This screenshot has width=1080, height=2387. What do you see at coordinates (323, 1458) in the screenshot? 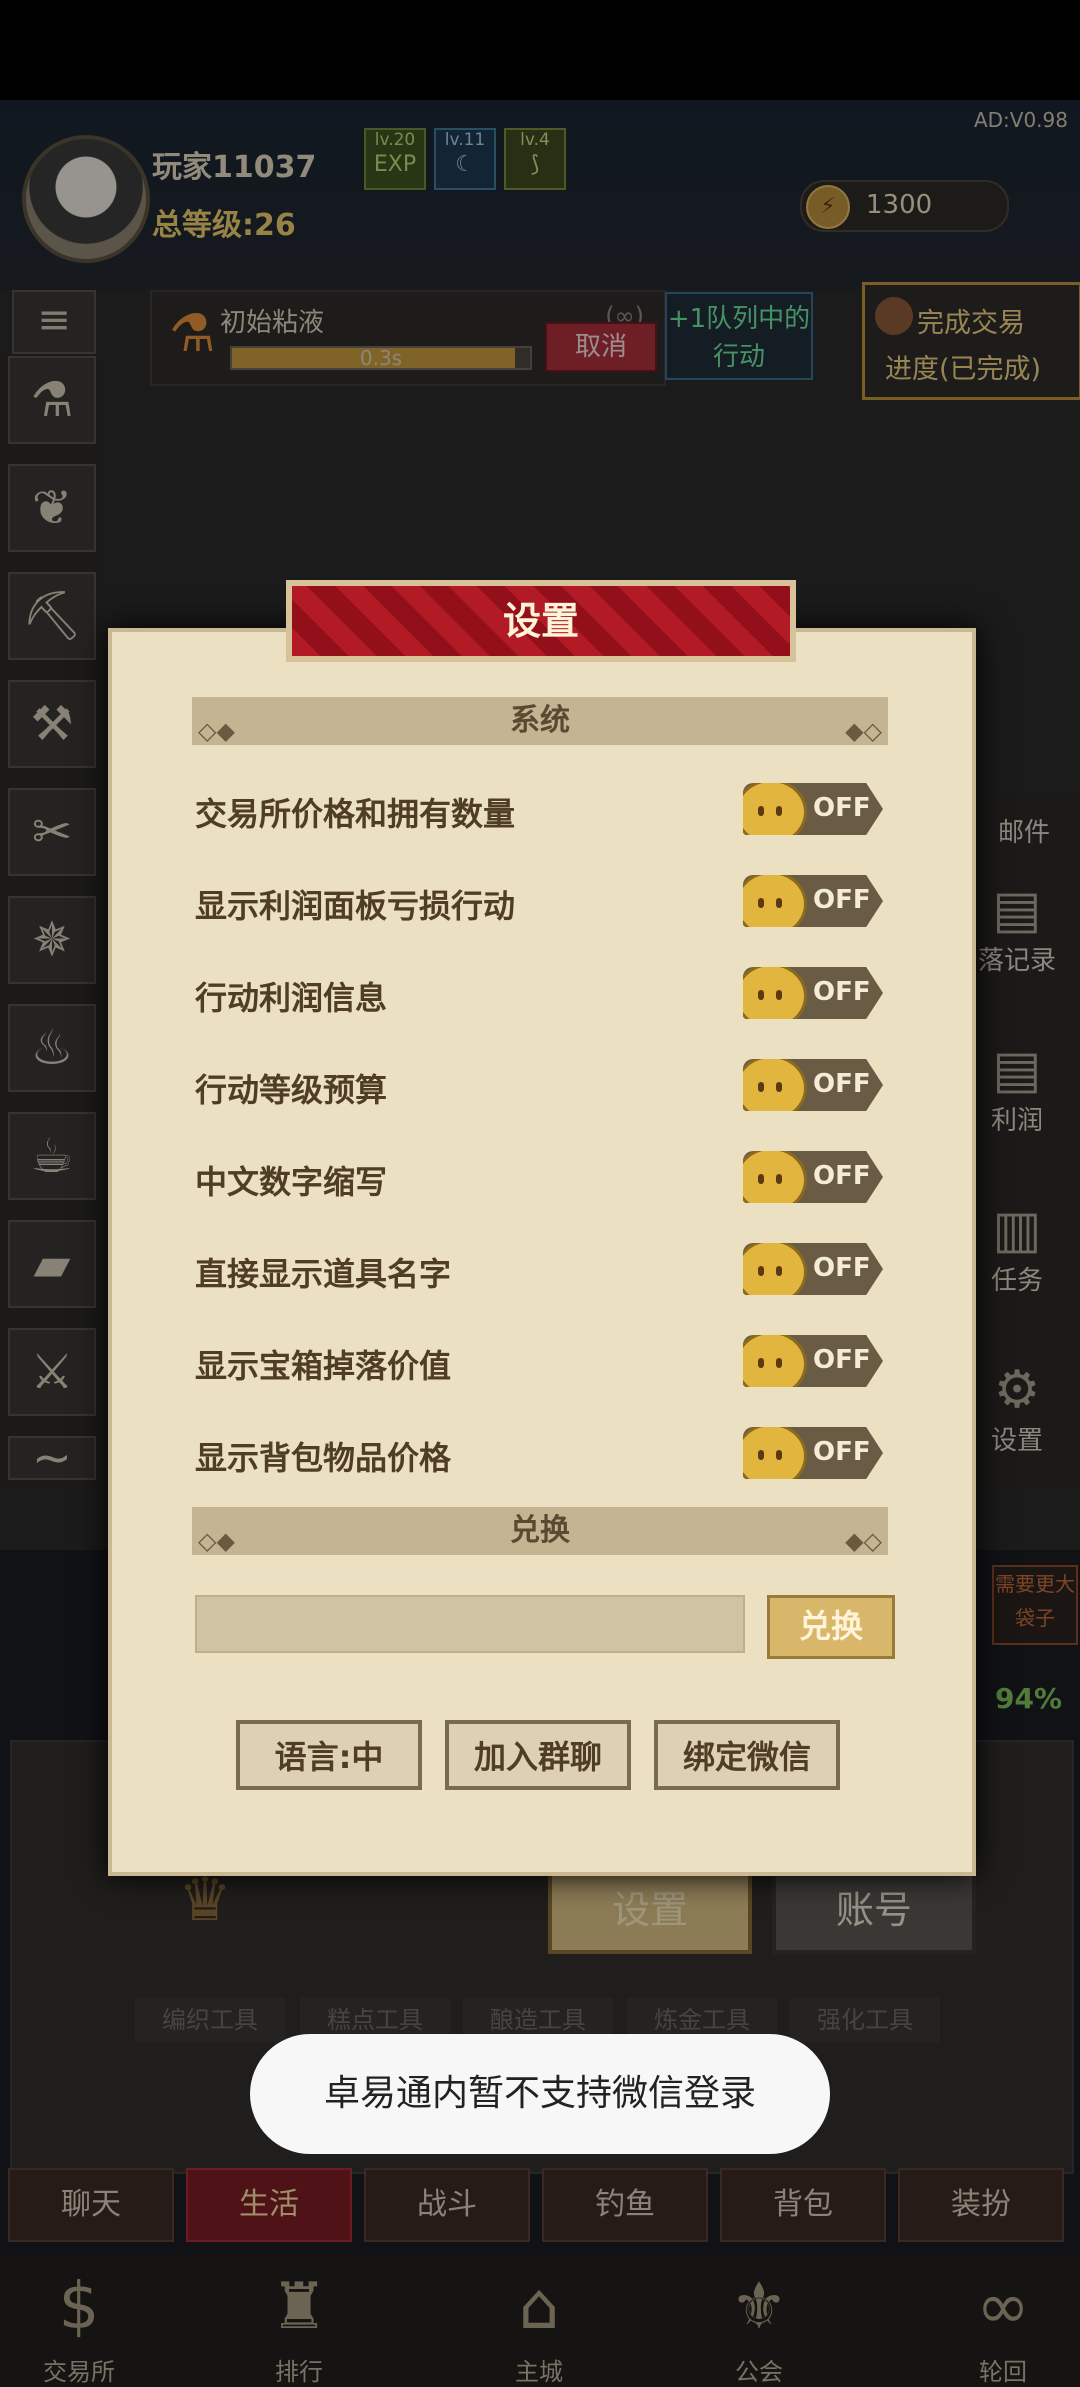
I see `setting-label: 显示背包物品价格` at bounding box center [323, 1458].